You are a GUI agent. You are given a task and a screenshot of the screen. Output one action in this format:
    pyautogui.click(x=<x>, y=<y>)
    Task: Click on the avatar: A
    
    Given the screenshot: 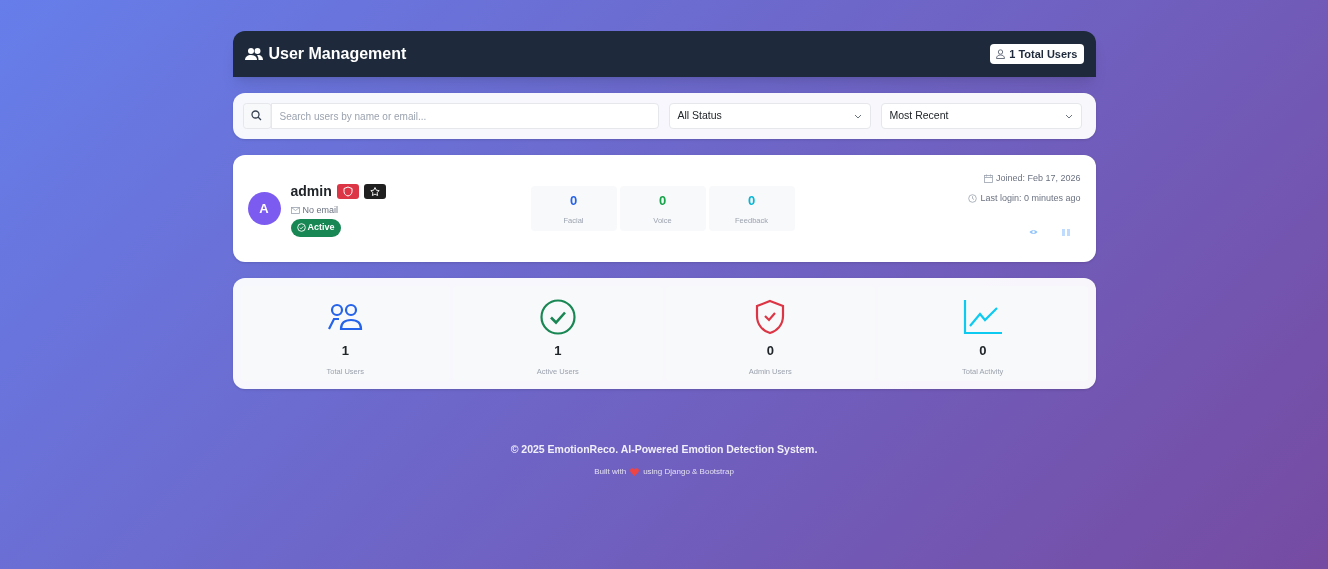 What is the action you would take?
    pyautogui.click(x=264, y=208)
    